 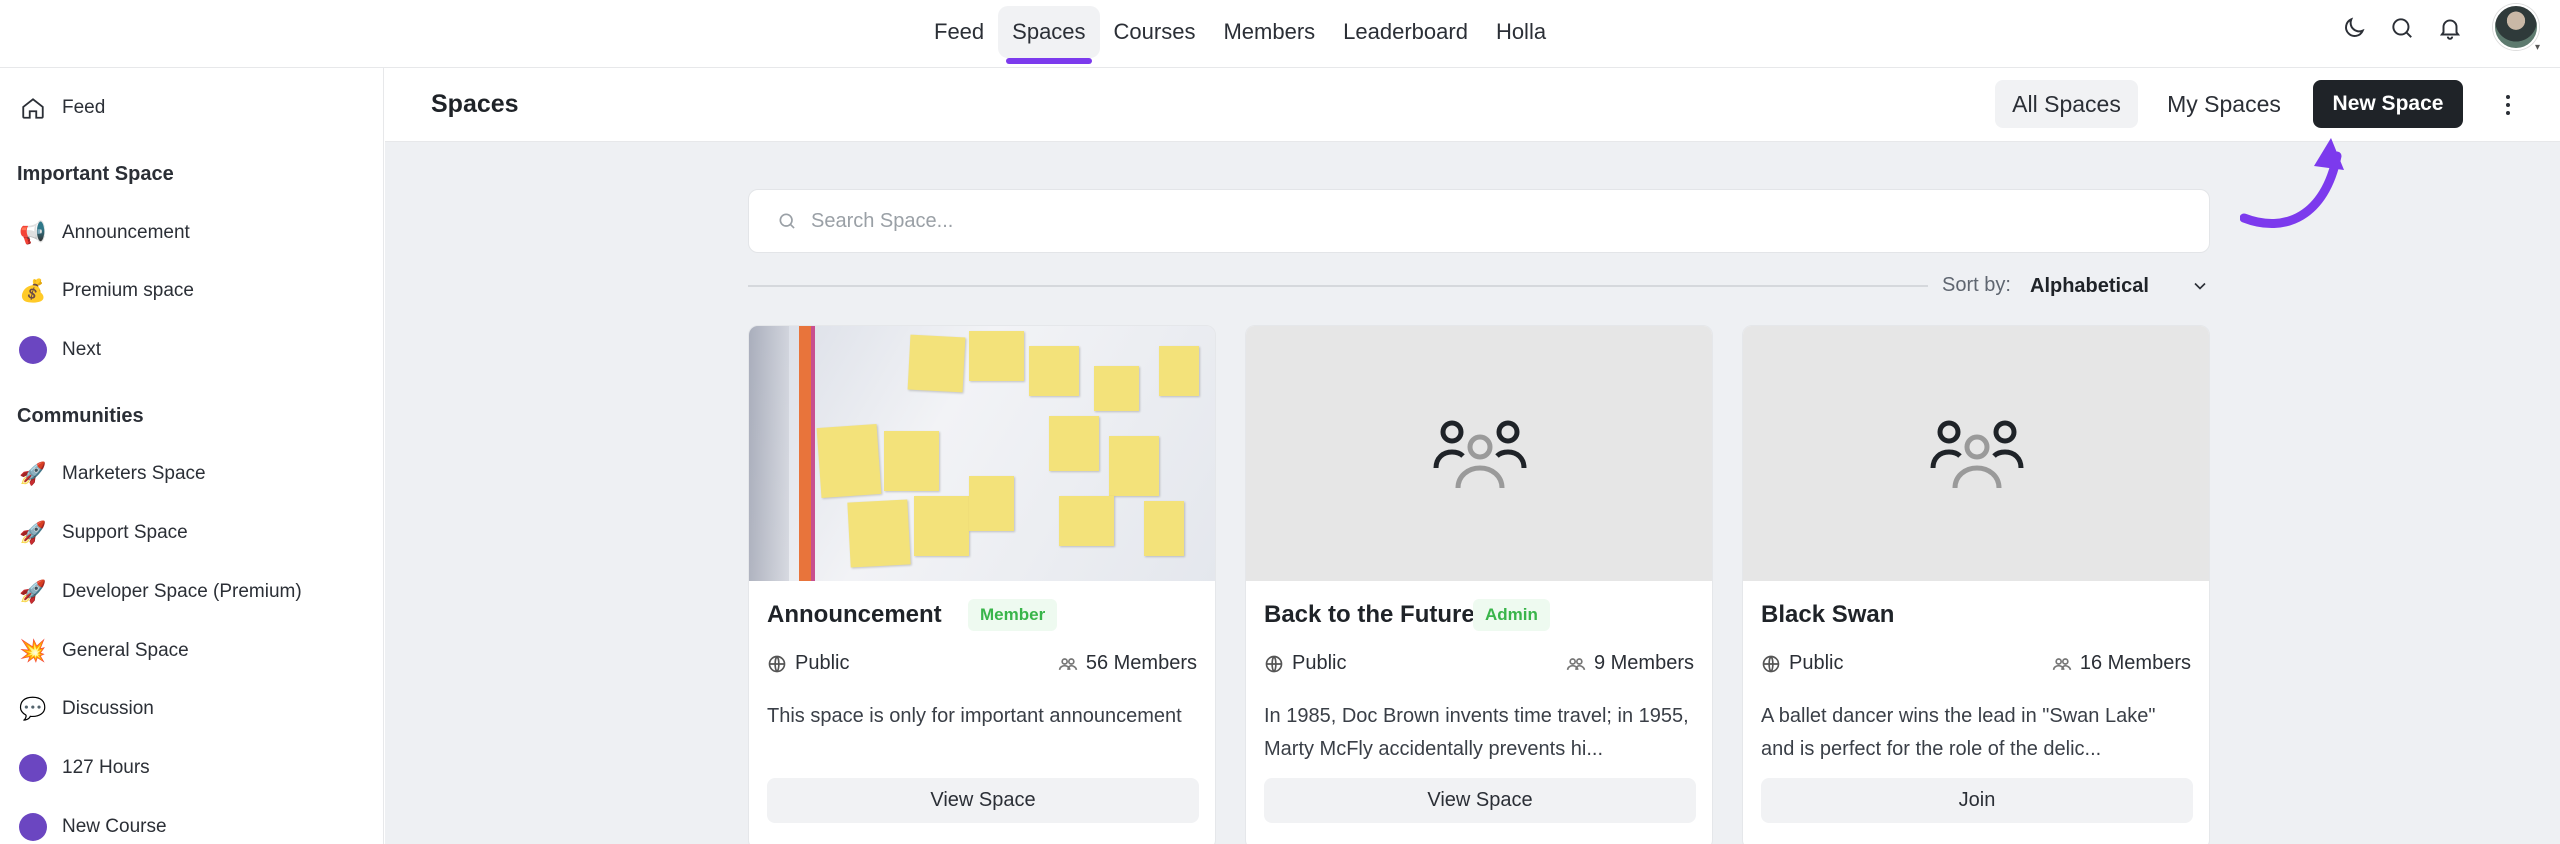 What do you see at coordinates (1461, 221) in the screenshot?
I see `search-input` at bounding box center [1461, 221].